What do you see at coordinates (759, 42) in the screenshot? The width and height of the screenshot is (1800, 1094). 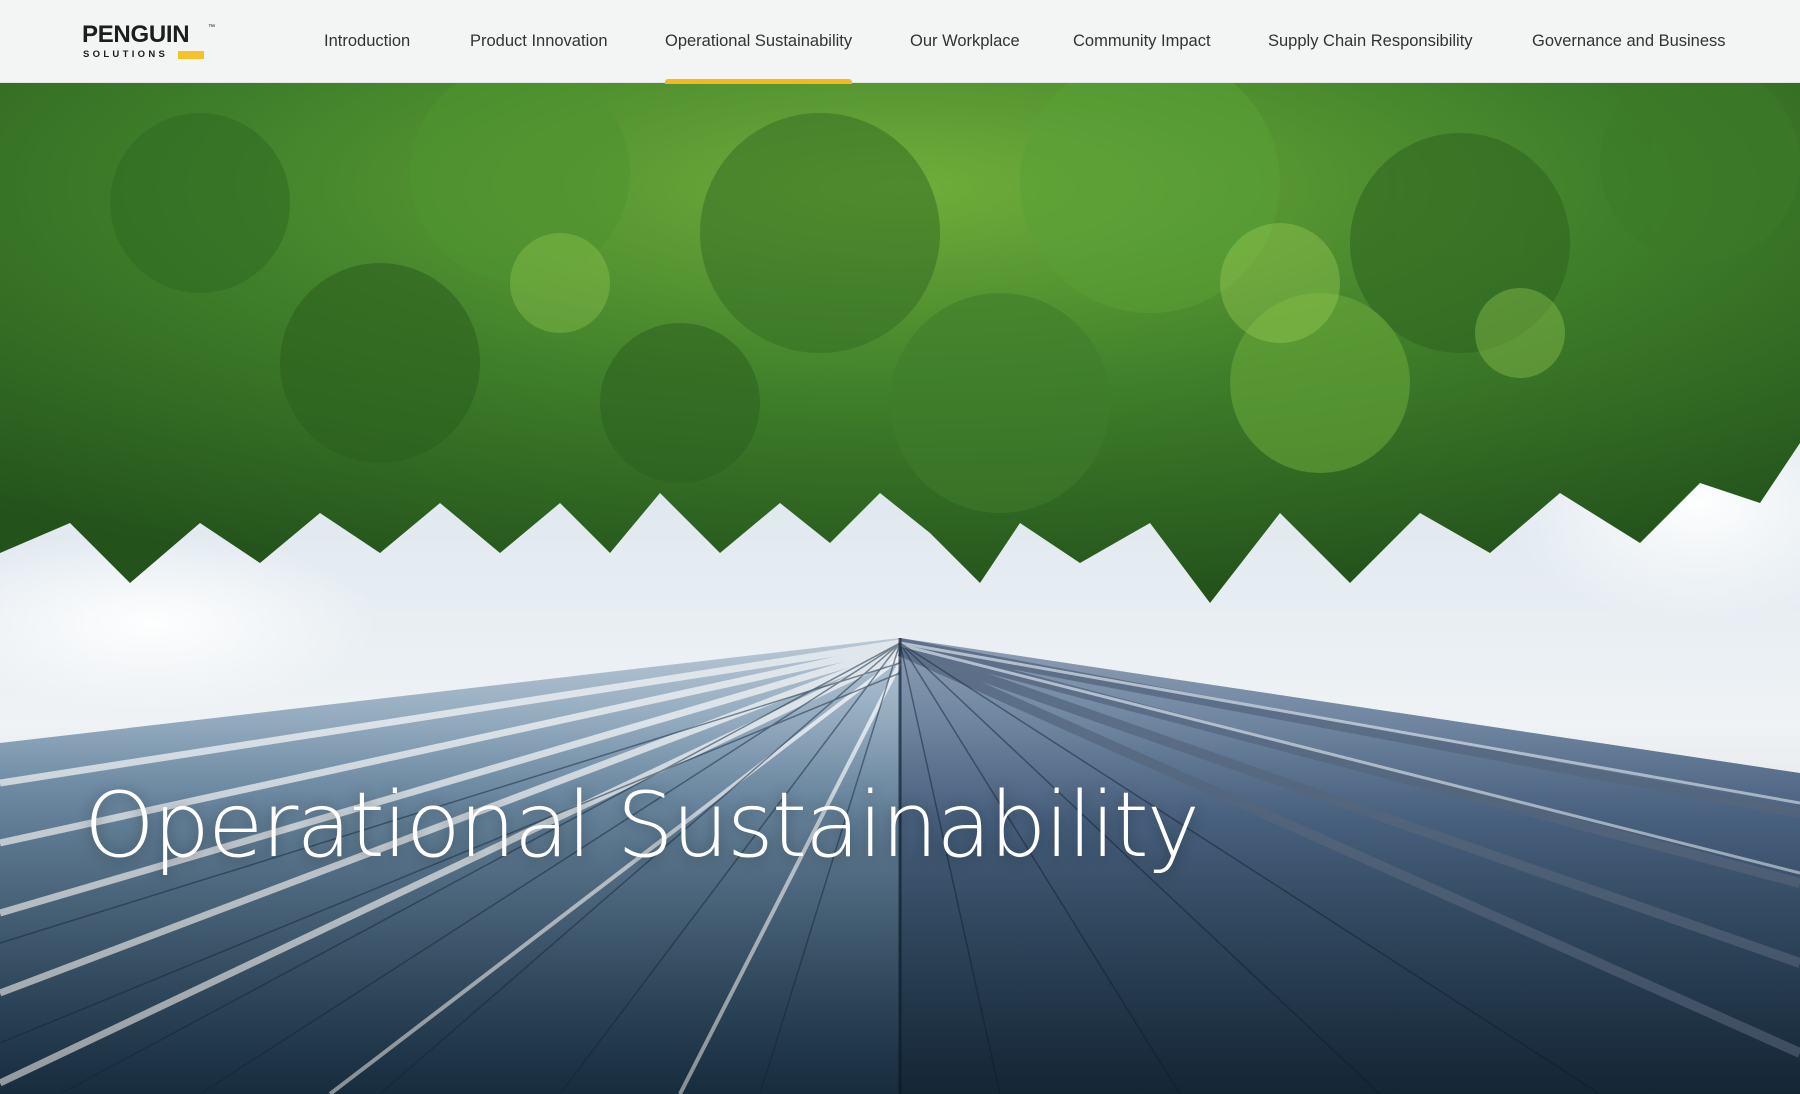 I see `nav-item-operational-sustainability: Operational Sustainability` at bounding box center [759, 42].